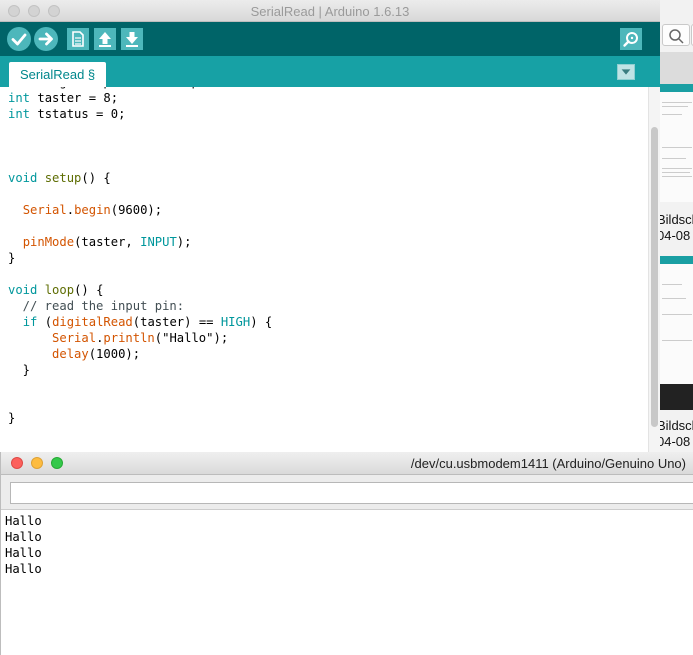  I want to click on thumbnail-toolbar, so click(676, 88).